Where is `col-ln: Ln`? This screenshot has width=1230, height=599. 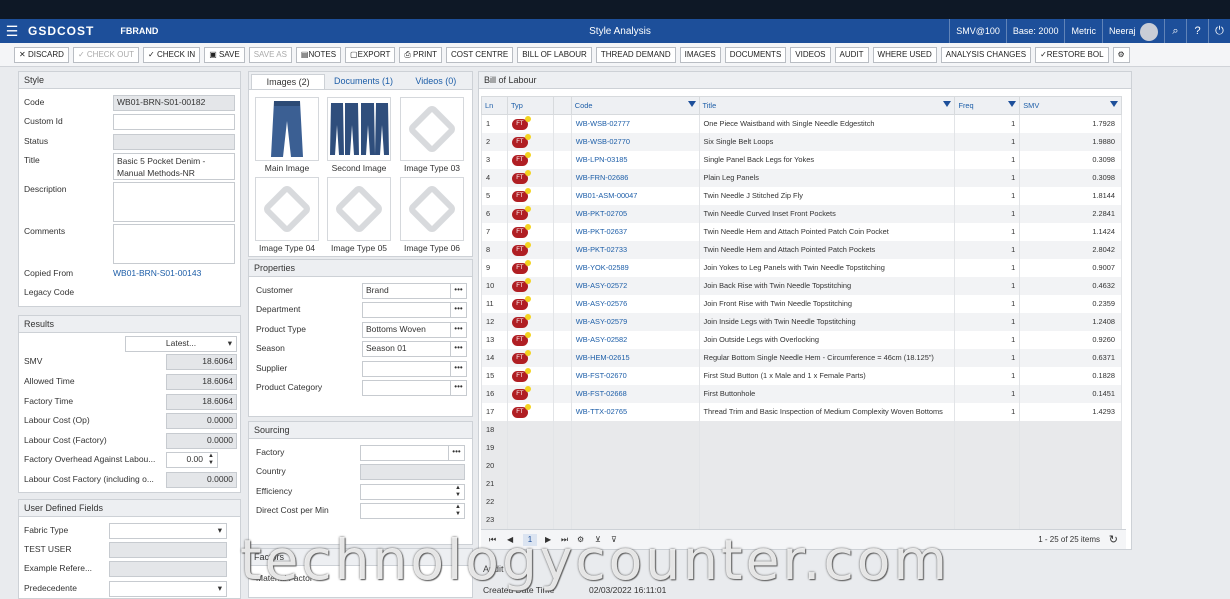
col-ln: Ln is located at coordinates (494, 105).